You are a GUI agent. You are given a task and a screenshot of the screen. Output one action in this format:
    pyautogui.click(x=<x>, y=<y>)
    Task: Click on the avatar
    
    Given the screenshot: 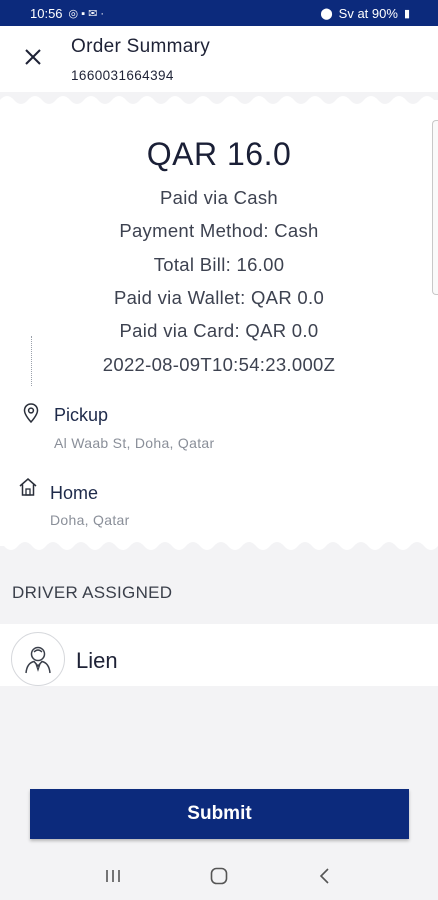 What is the action you would take?
    pyautogui.click(x=38, y=659)
    